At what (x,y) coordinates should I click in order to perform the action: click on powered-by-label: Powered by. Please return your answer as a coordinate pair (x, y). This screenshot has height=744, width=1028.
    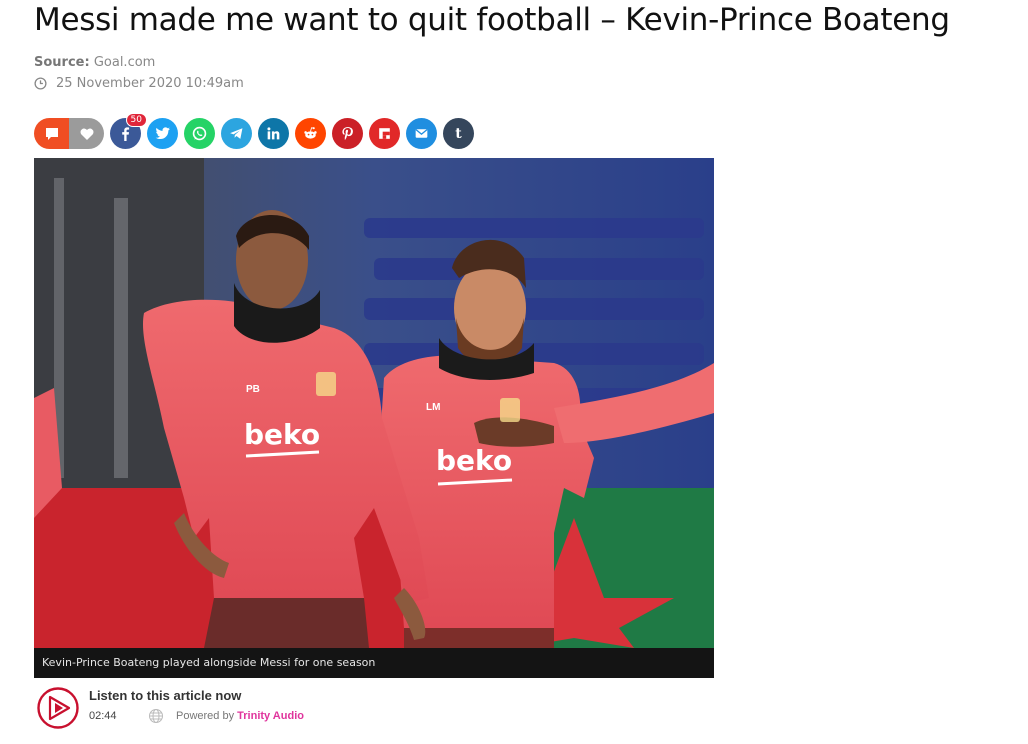
    Looking at the image, I should click on (205, 716).